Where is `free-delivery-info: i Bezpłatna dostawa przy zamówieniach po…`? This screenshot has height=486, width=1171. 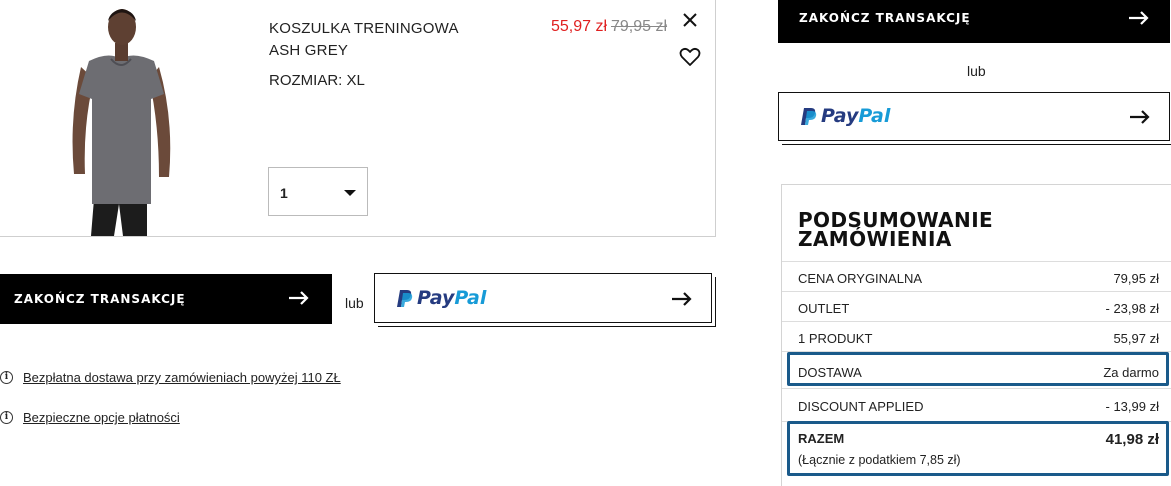 free-delivery-info: i Bezpłatna dostawa przy zamówieniach po… is located at coordinates (170, 377).